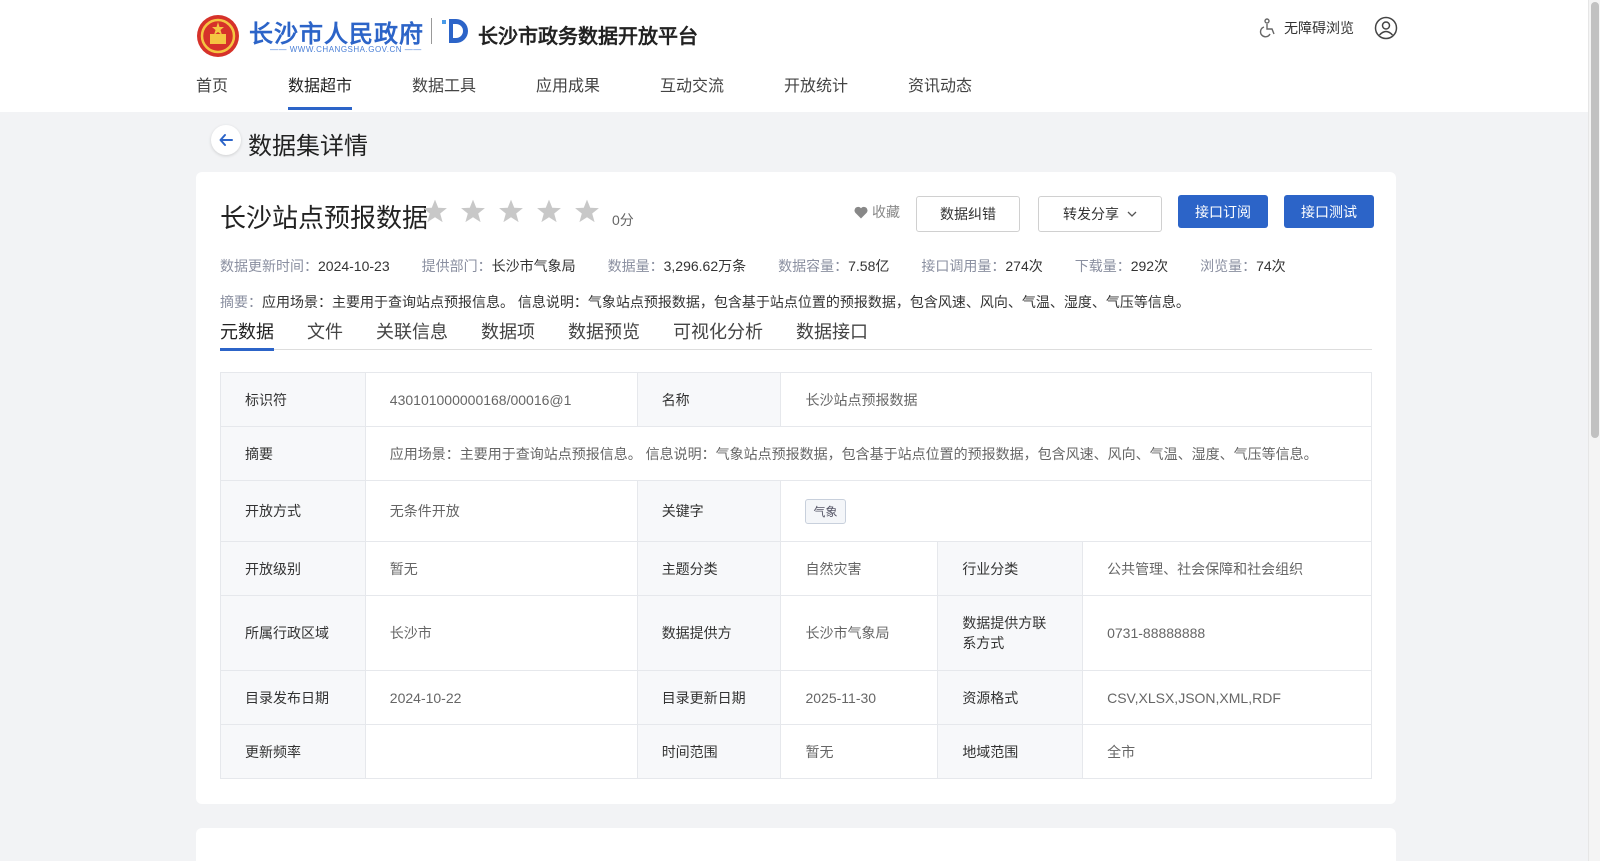 This screenshot has height=861, width=1600. I want to click on heart-icon, so click(861, 212).